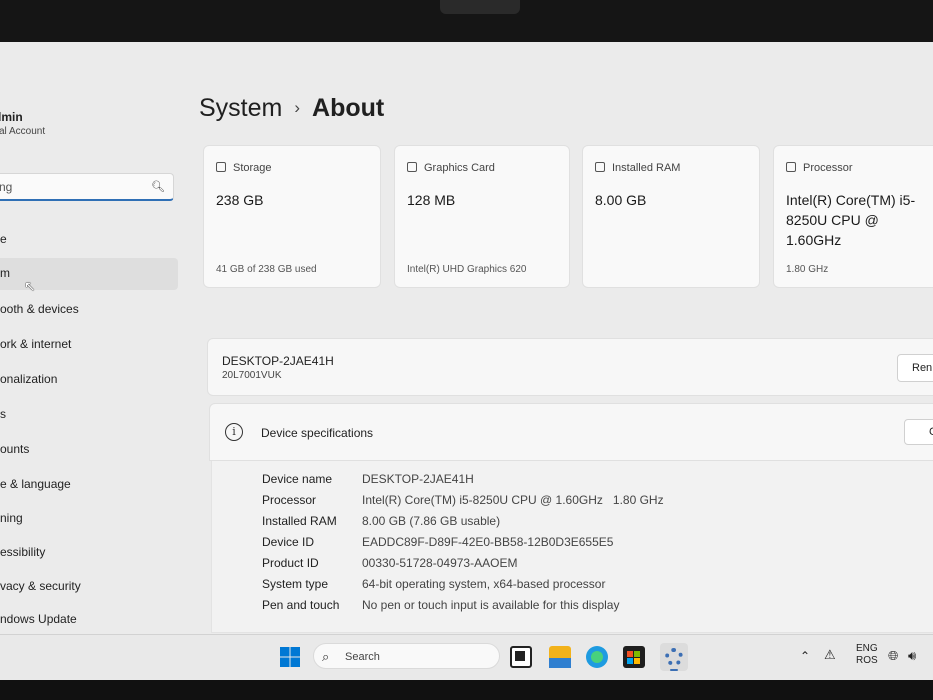 This screenshot has width=933, height=700. What do you see at coordinates (597, 657) in the screenshot?
I see `edge-browser-icon` at bounding box center [597, 657].